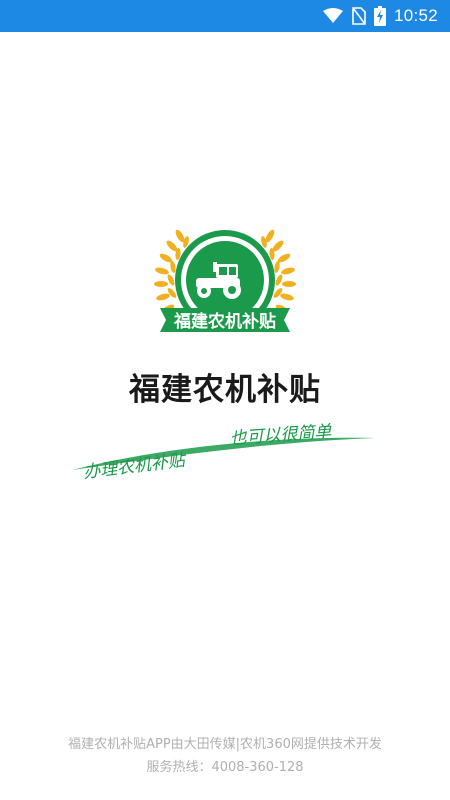 This screenshot has width=450, height=800. Describe the element at coordinates (224, 321) in the screenshot. I see `logo-badge-text: 福建农机补贴` at that location.